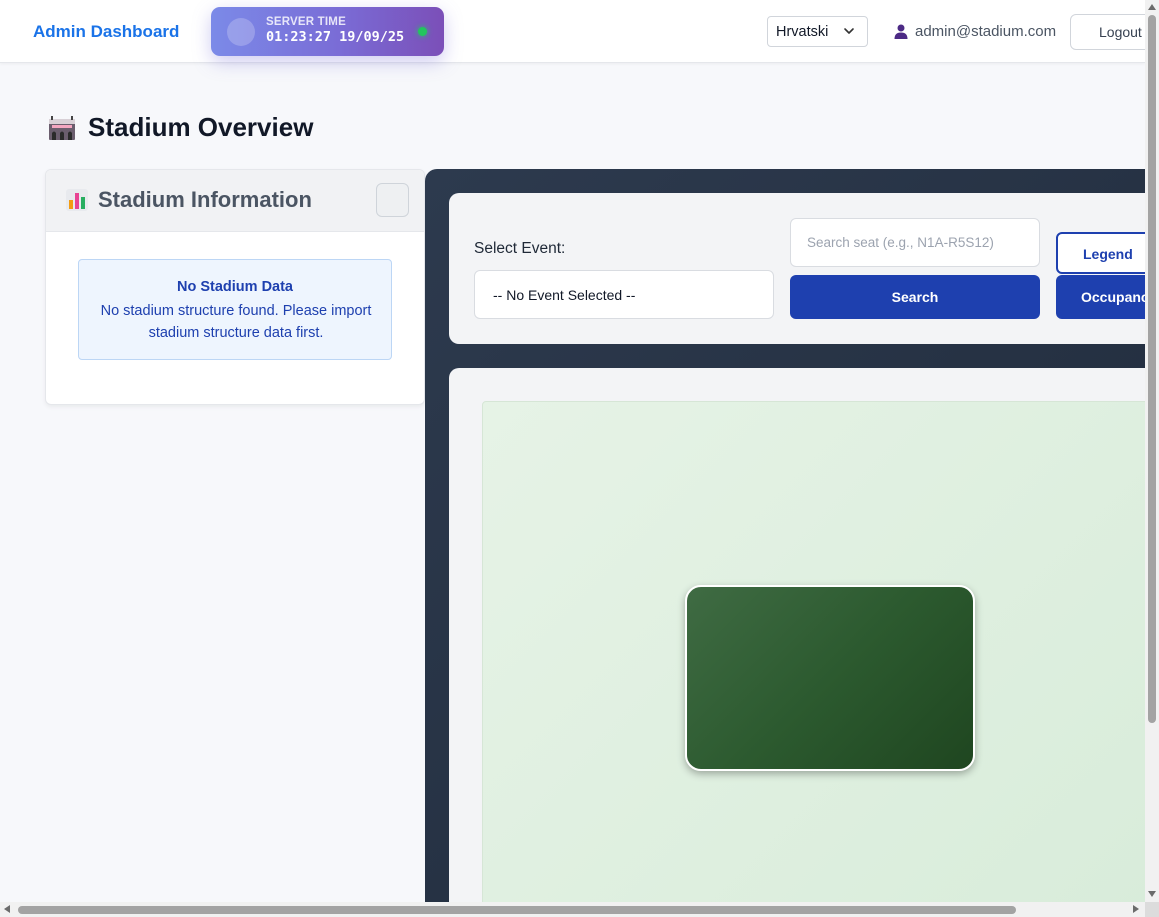  I want to click on scroll-right-arrow-icon, so click(1136, 909).